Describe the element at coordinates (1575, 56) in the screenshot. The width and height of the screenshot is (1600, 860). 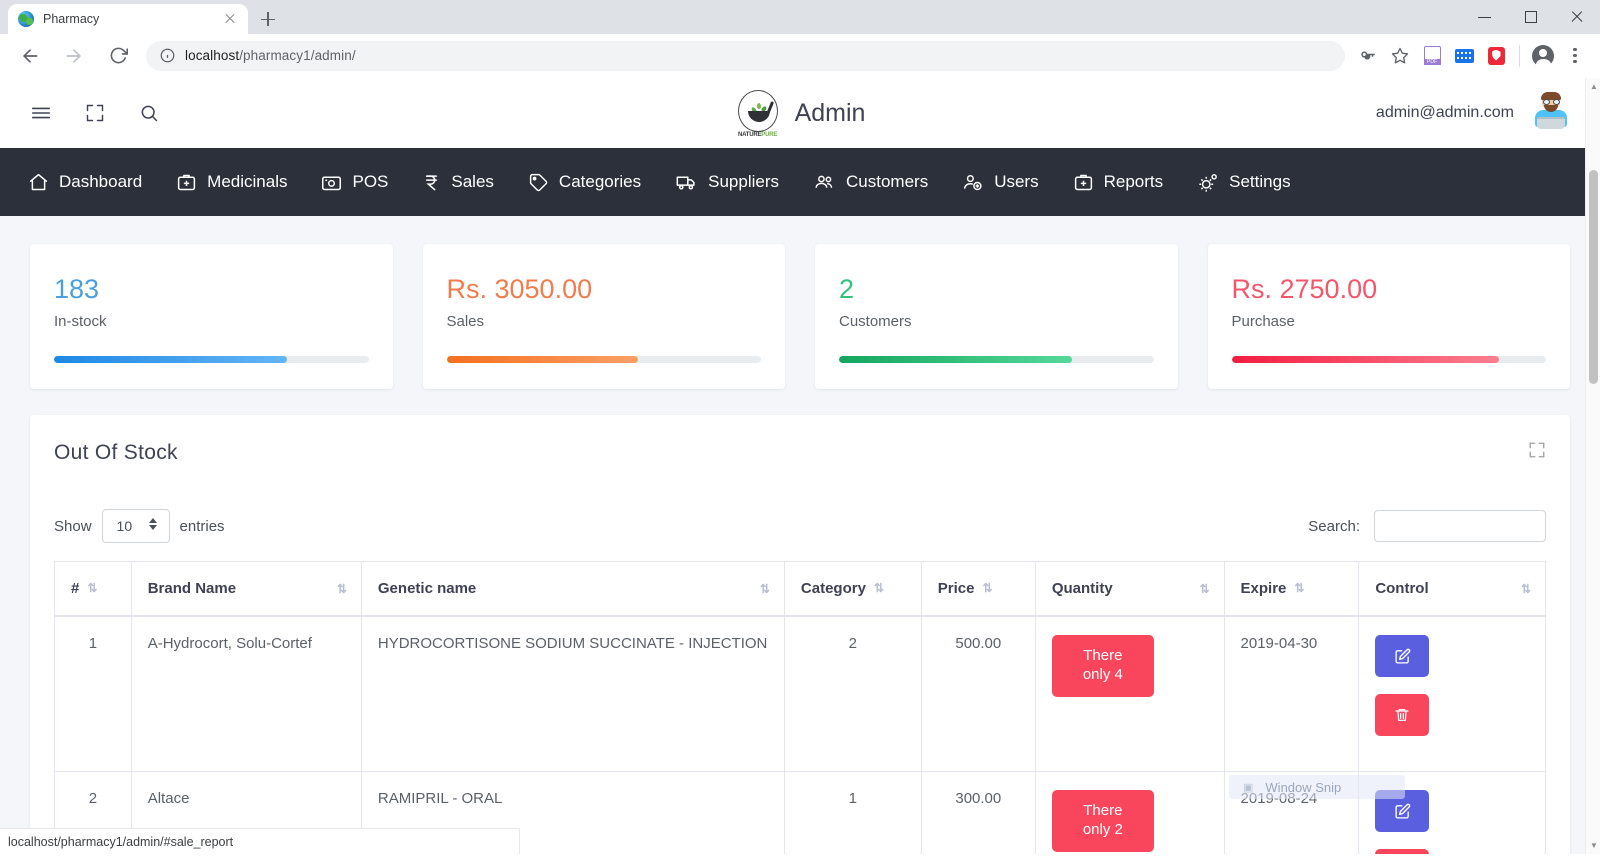
I see `chrome-menu-icon` at that location.